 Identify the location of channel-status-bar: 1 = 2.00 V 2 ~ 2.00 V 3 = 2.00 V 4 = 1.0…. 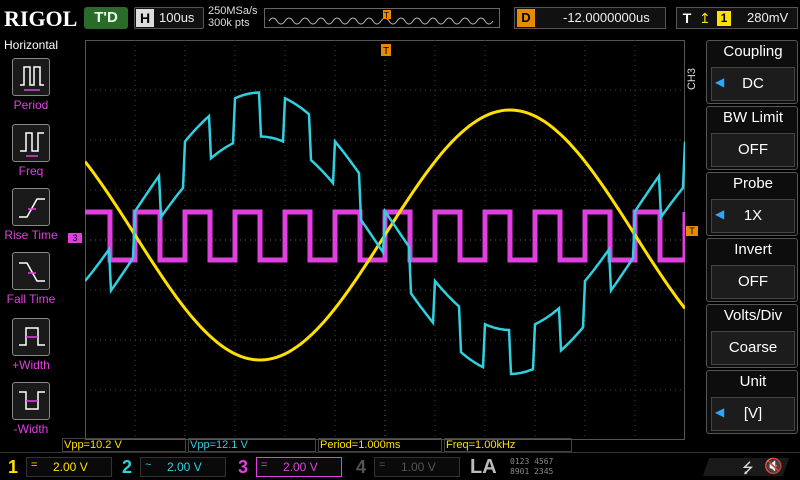
(400, 466).